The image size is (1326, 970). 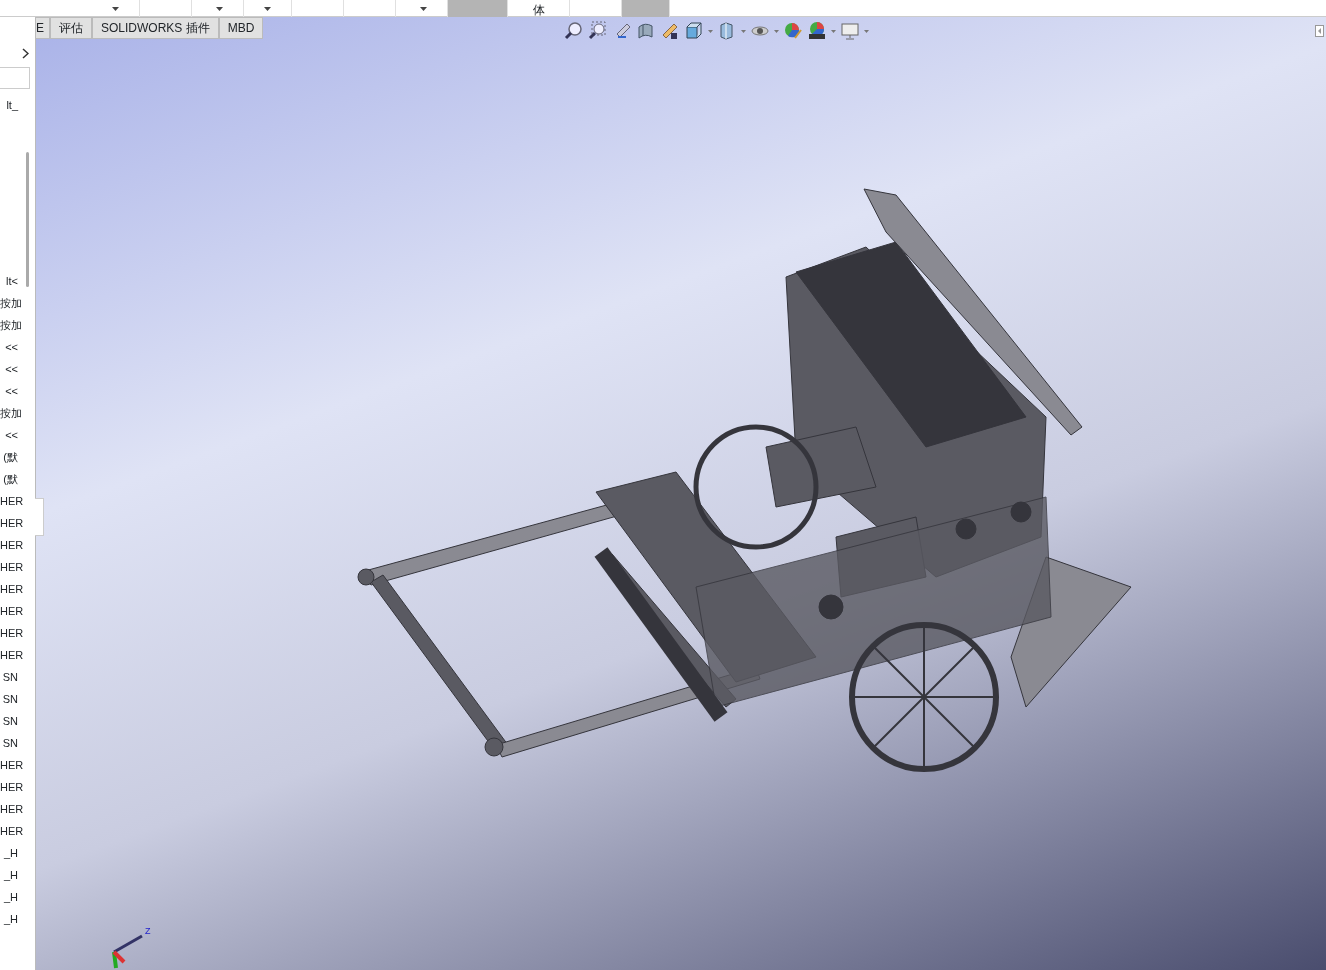 I want to click on section-view-icon, so click(x=646, y=31).